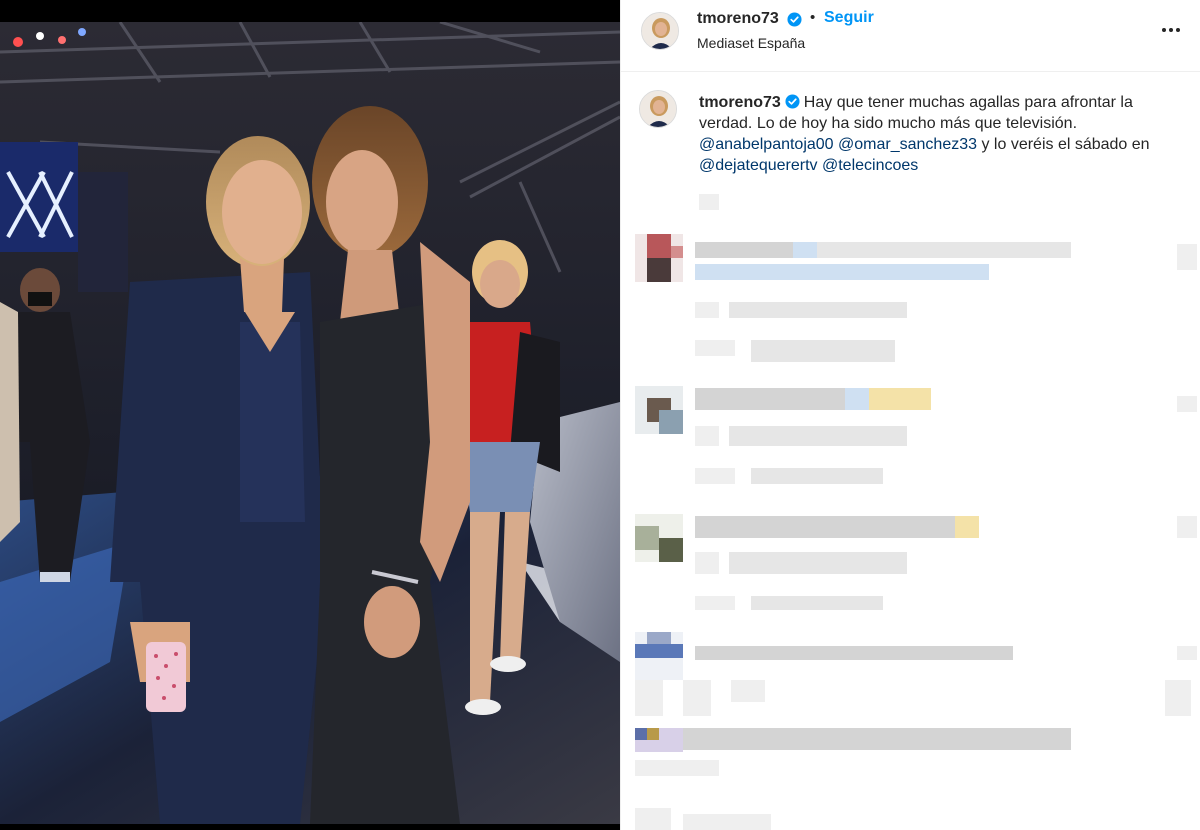 The width and height of the screenshot is (1200, 830). Describe the element at coordinates (758, 165) in the screenshot. I see `mention-link: @dejatequerertv` at that location.